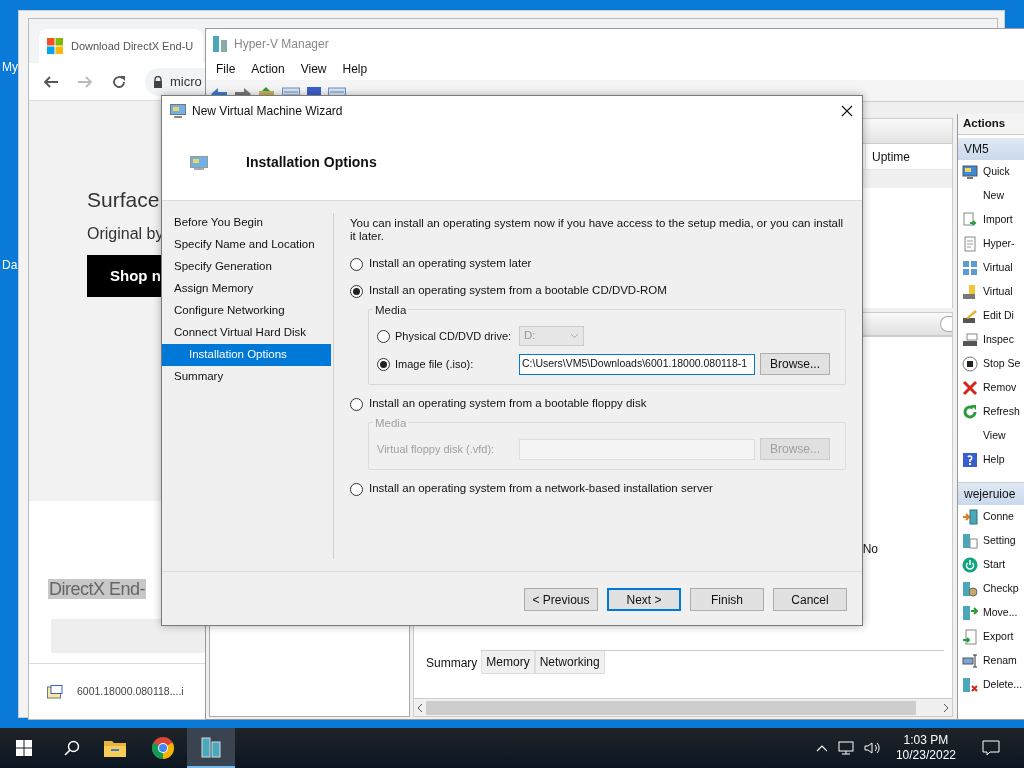 The image size is (1024, 768). Describe the element at coordinates (246, 377) in the screenshot. I see `wizard-step: Summary` at that location.